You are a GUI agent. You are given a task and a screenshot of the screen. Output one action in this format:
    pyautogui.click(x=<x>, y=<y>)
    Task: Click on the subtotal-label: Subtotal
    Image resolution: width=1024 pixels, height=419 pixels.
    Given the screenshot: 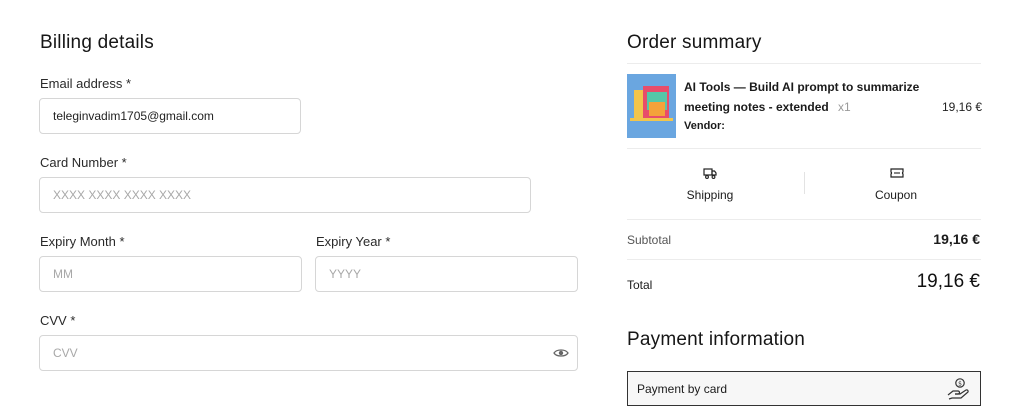 What is the action you would take?
    pyautogui.click(x=649, y=240)
    